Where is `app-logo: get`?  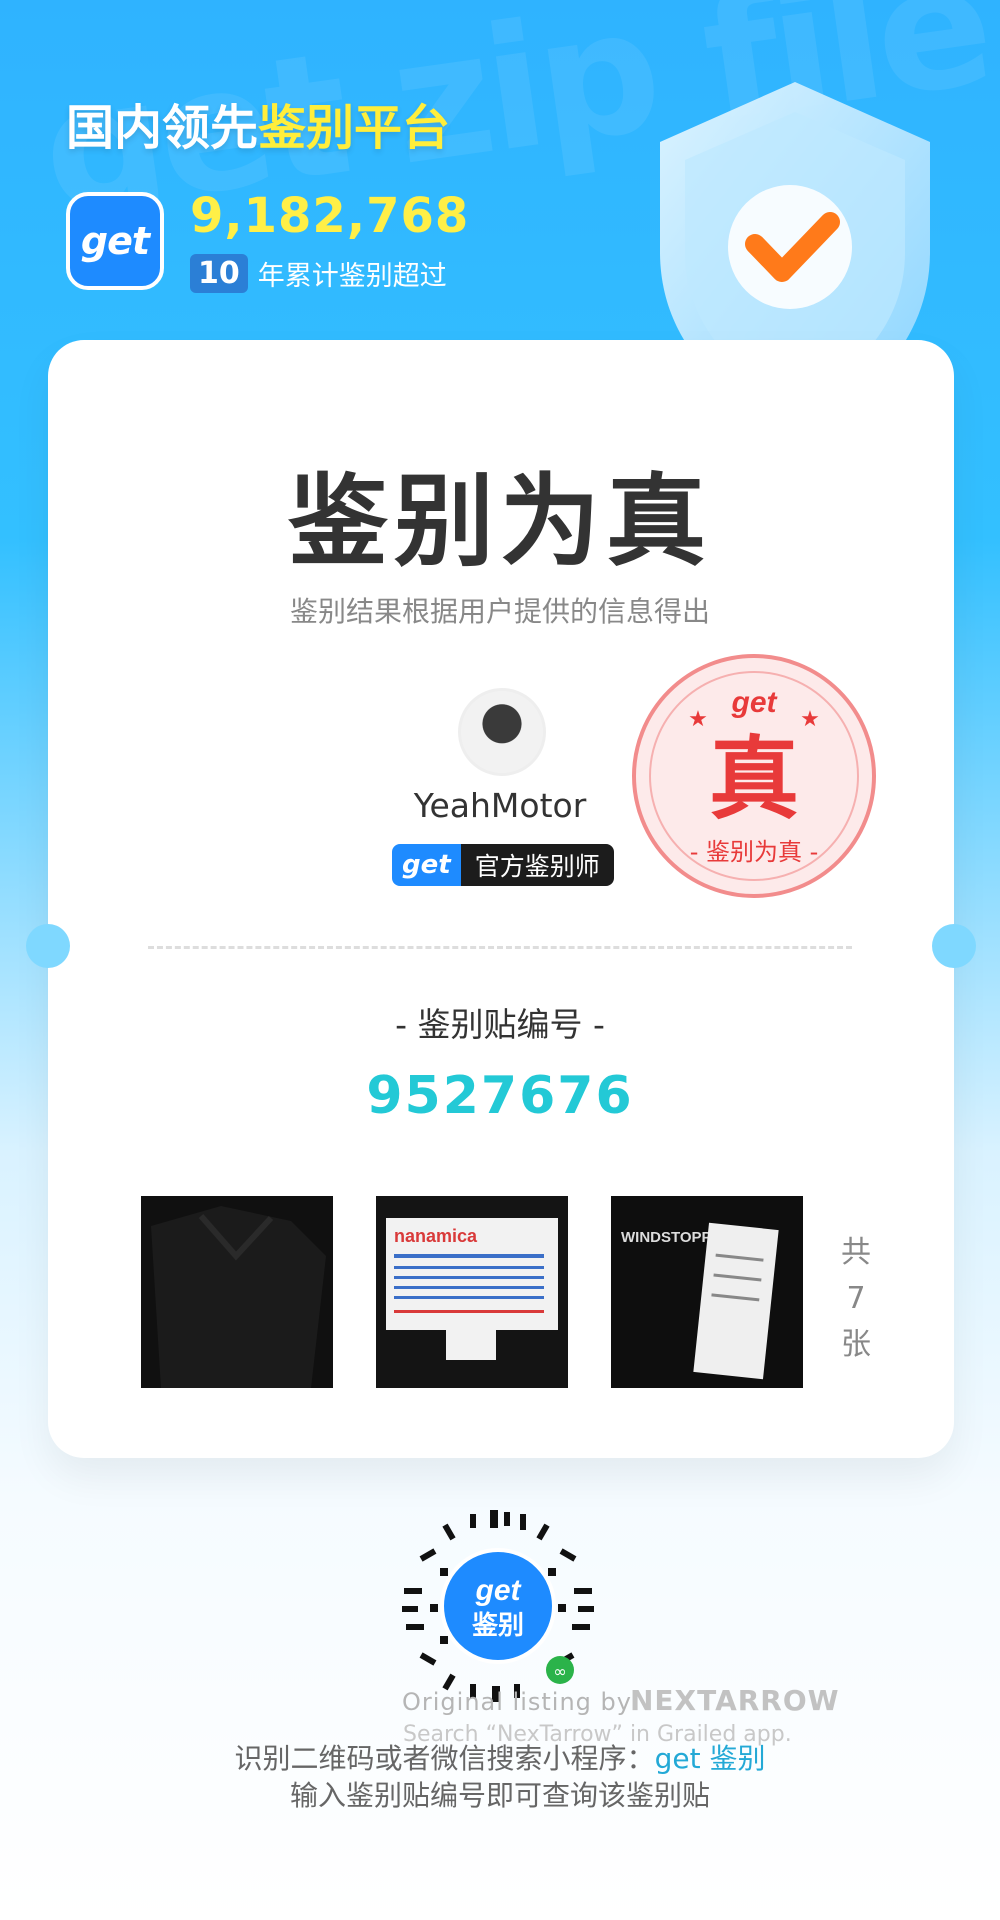 app-logo: get is located at coordinates (115, 241).